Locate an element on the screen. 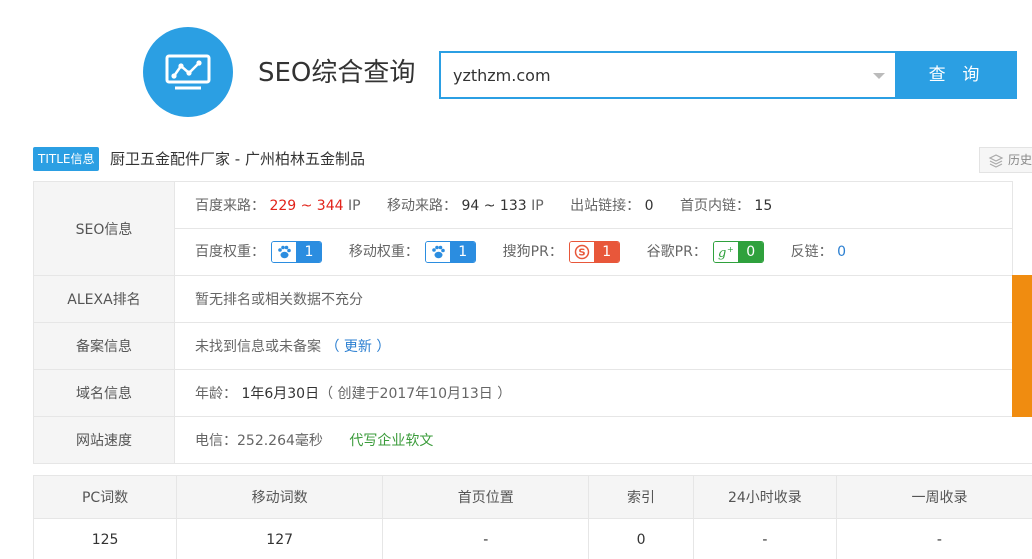 This screenshot has width=1032, height=559. outbound-links-label: 出站链接： is located at coordinates (605, 206).